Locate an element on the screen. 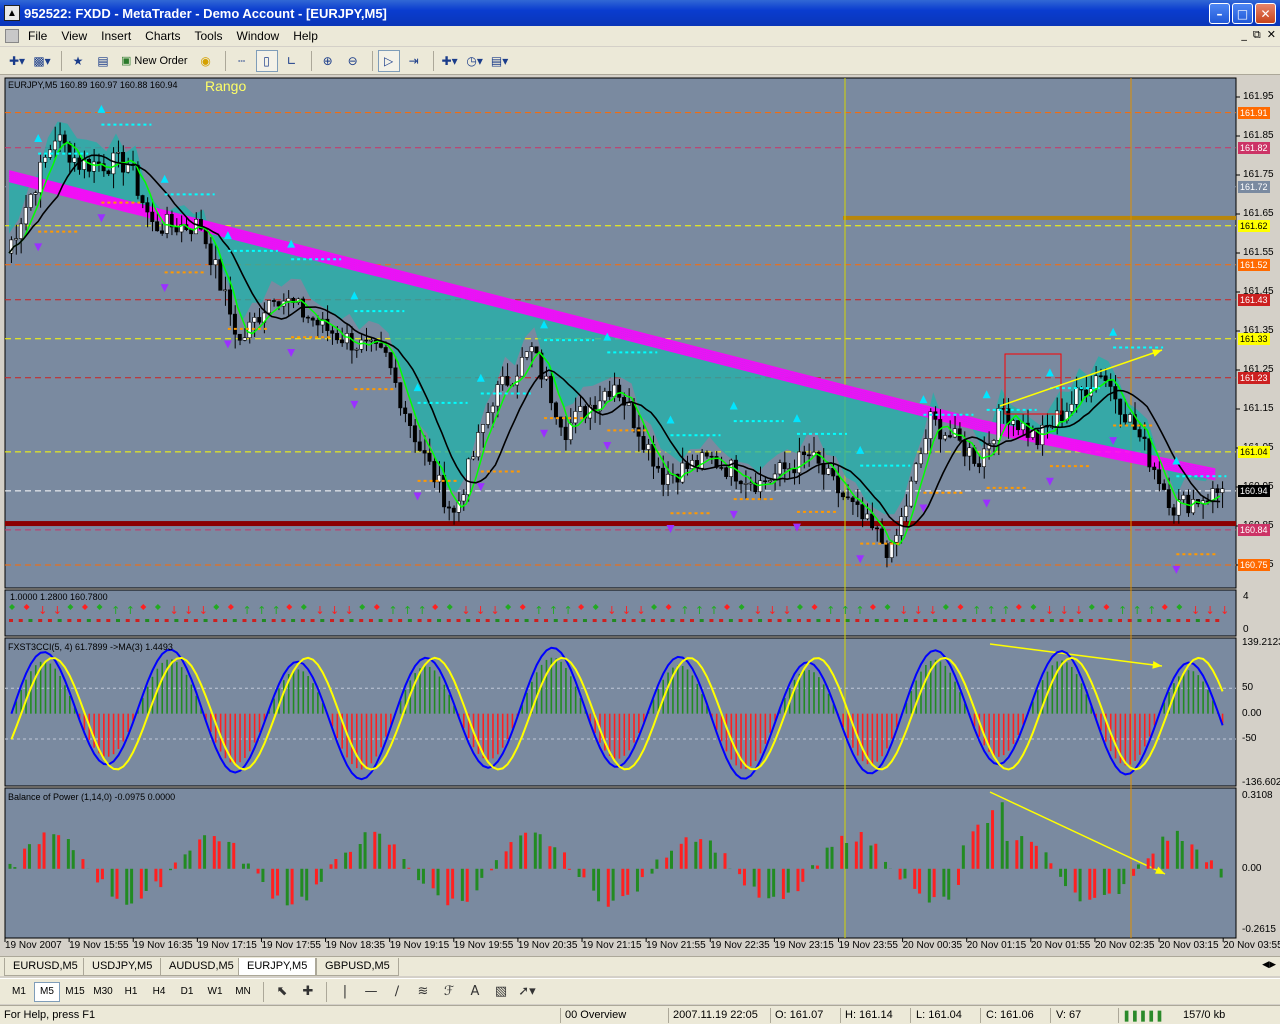 Image resolution: width=1280 pixels, height=1024 pixels. fibonacci-icon: ℱ is located at coordinates (449, 992).